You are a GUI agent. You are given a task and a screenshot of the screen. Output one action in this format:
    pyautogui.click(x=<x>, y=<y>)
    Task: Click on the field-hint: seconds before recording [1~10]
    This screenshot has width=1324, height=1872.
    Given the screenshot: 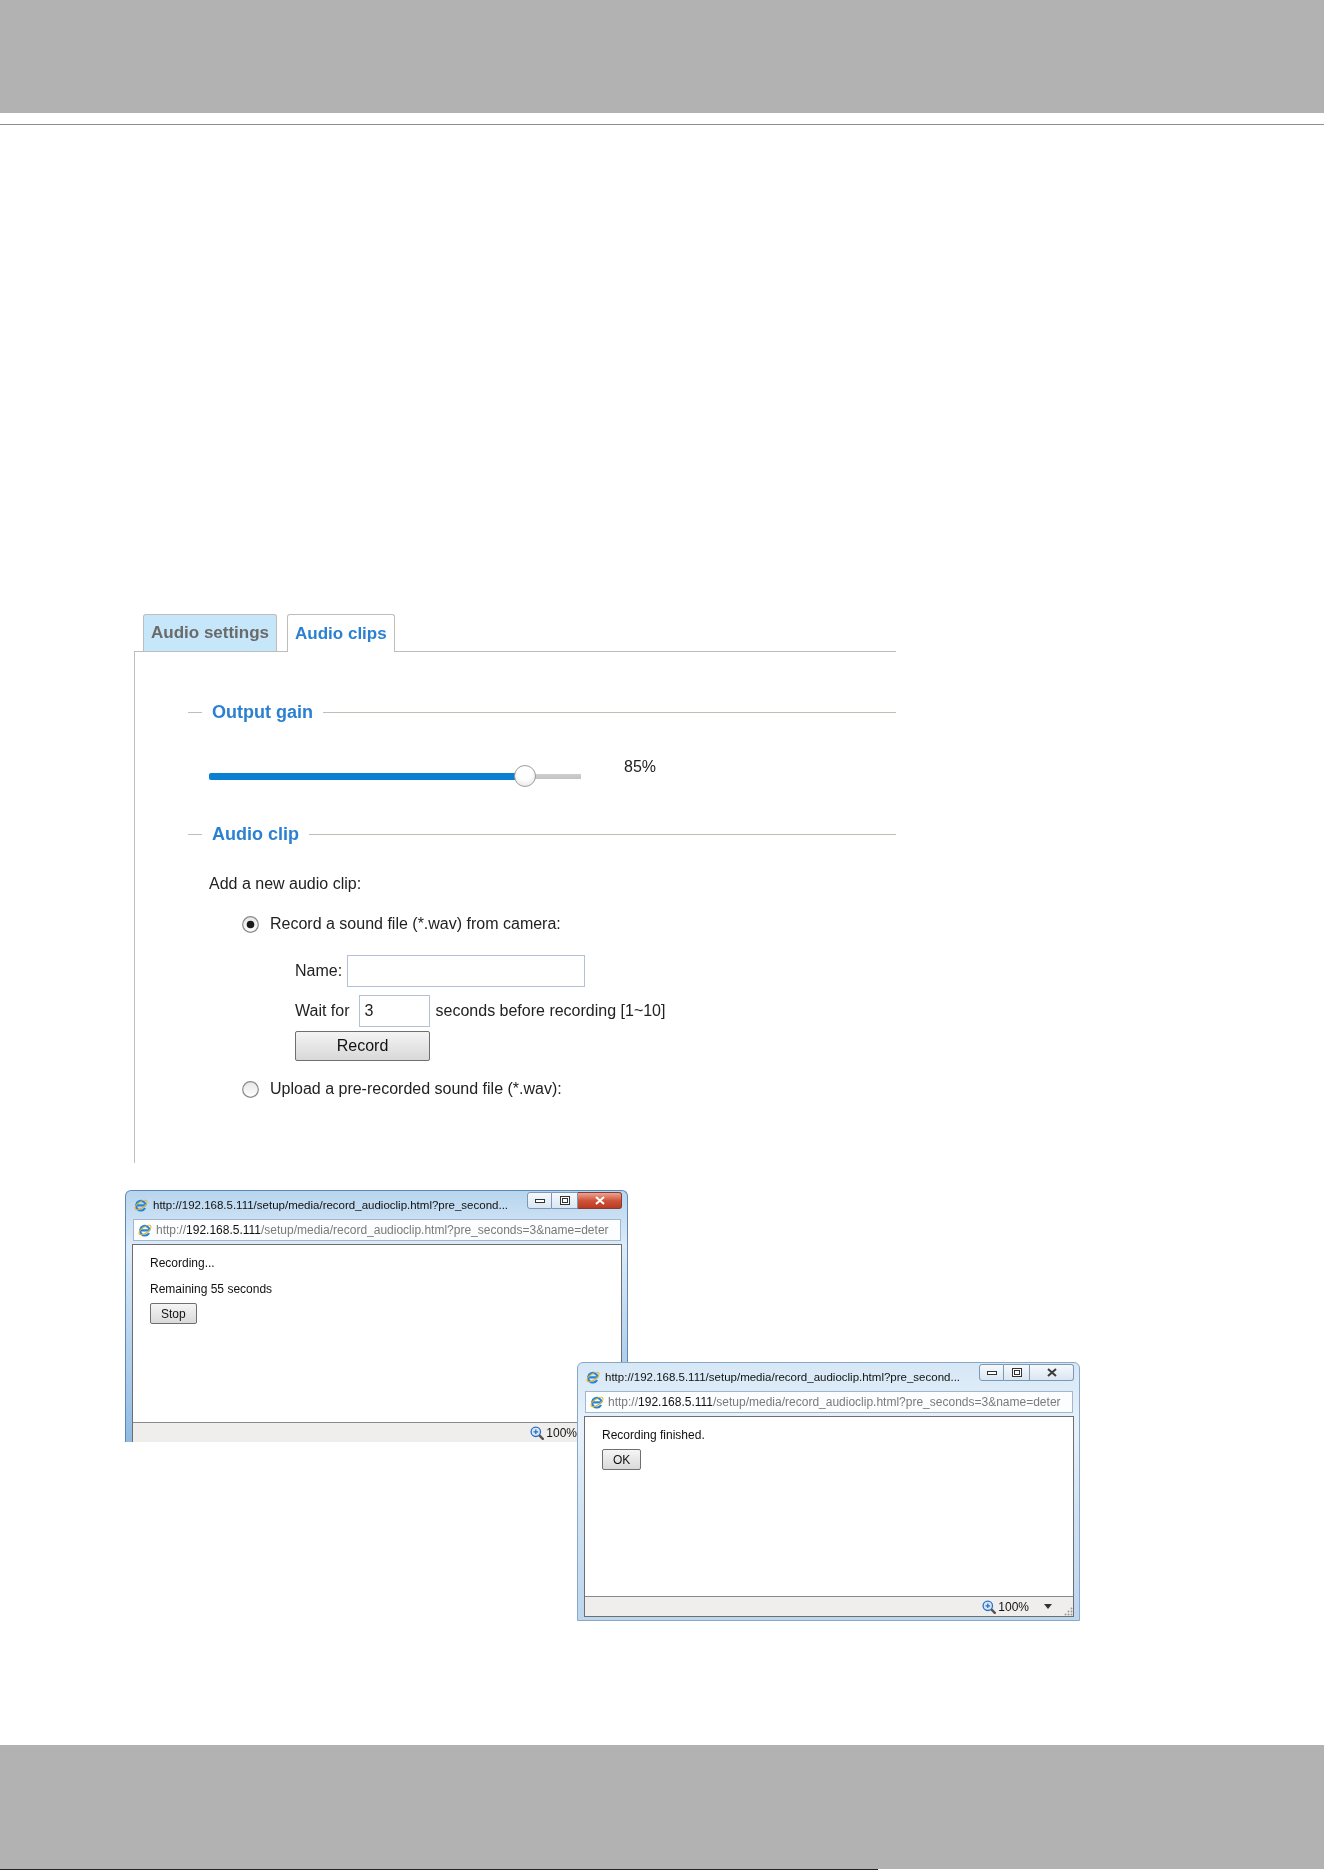 What is the action you would take?
    pyautogui.click(x=550, y=1011)
    